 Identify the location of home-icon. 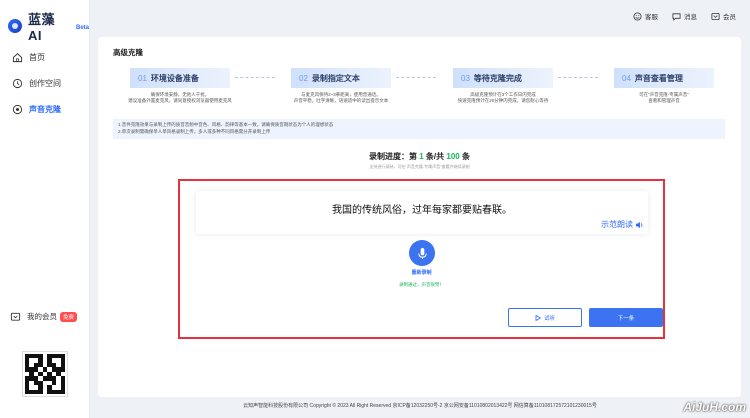
(17, 57).